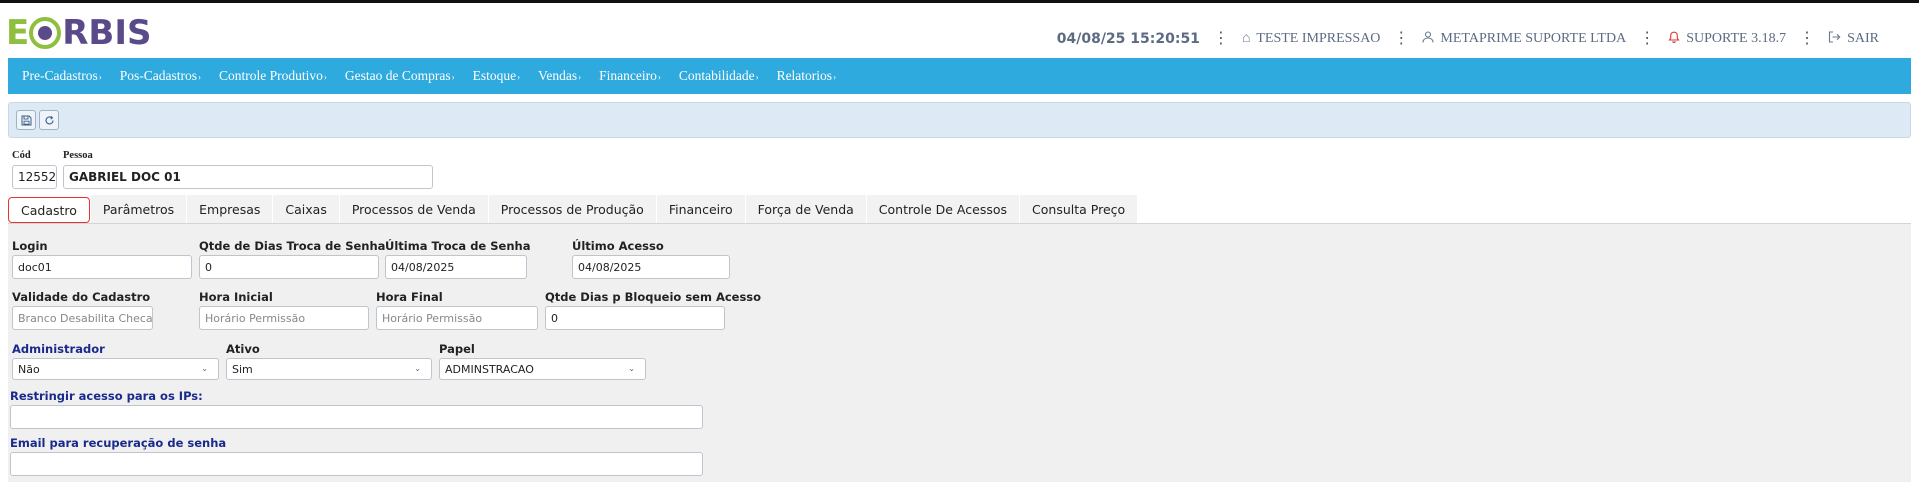 This screenshot has height=498, width=1919. Describe the element at coordinates (292, 246) in the screenshot. I see `qtde-dias-troca-label: Qtde de Dias Troca de Senha` at that location.